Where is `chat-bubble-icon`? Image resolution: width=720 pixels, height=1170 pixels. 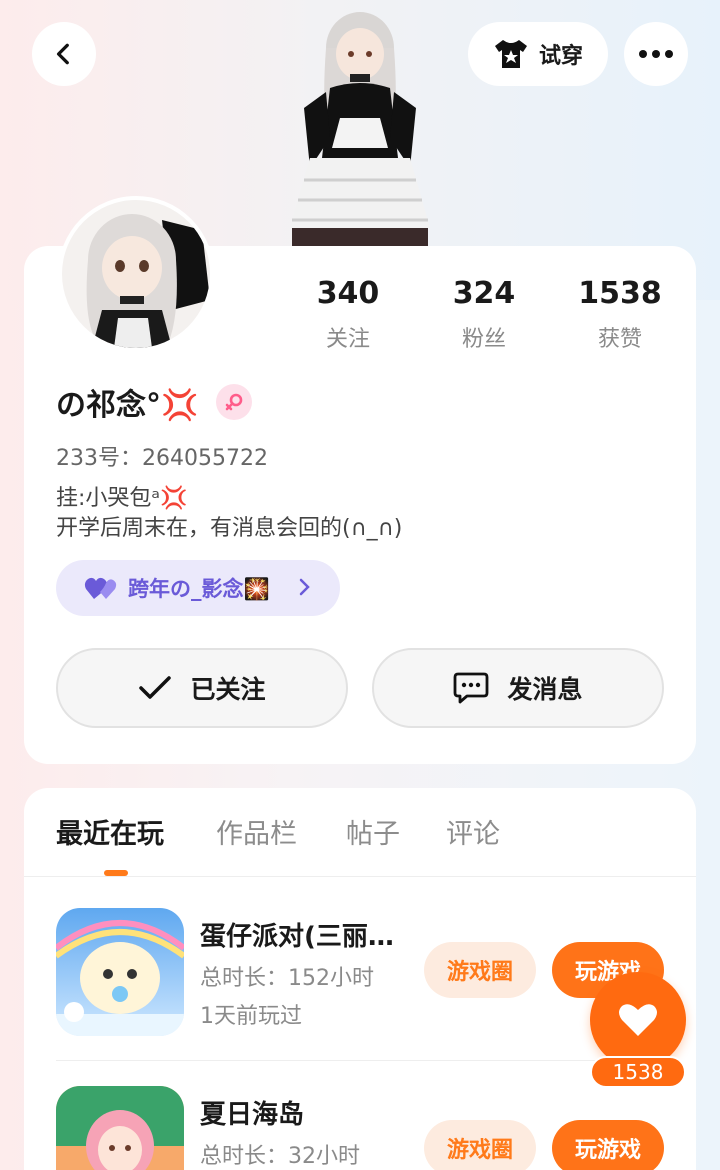 chat-bubble-icon is located at coordinates (471, 688).